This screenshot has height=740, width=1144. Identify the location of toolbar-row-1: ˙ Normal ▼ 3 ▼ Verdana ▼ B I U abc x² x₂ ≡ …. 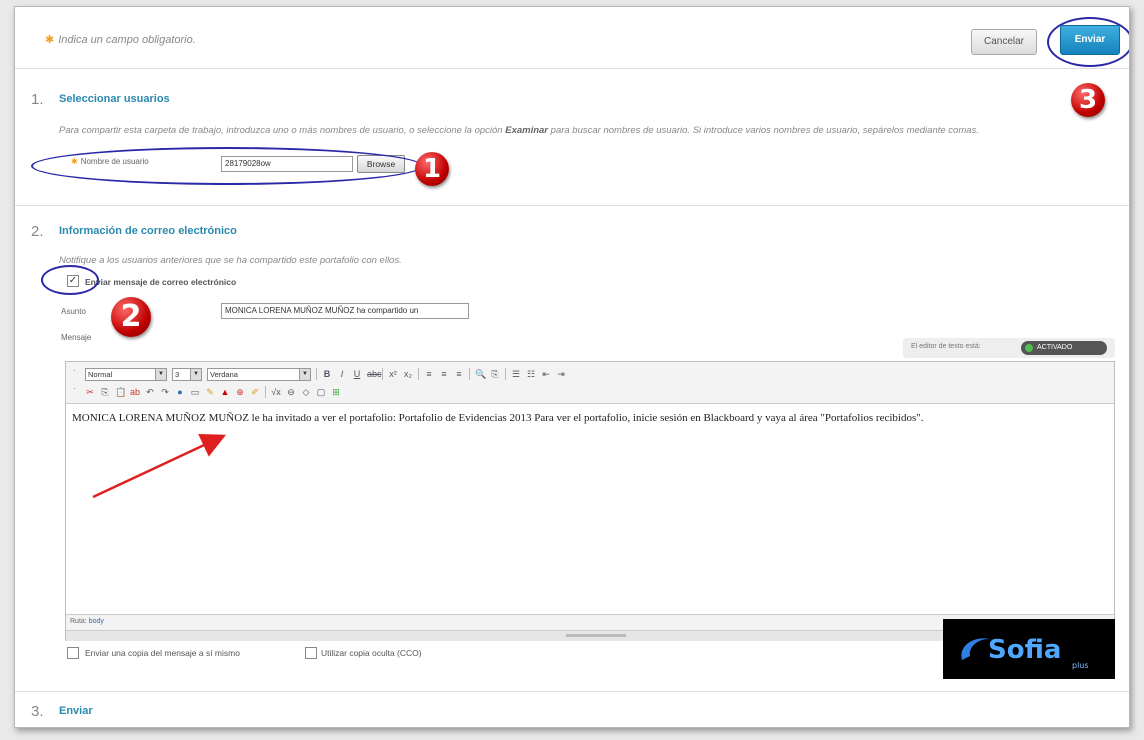
(318, 374).